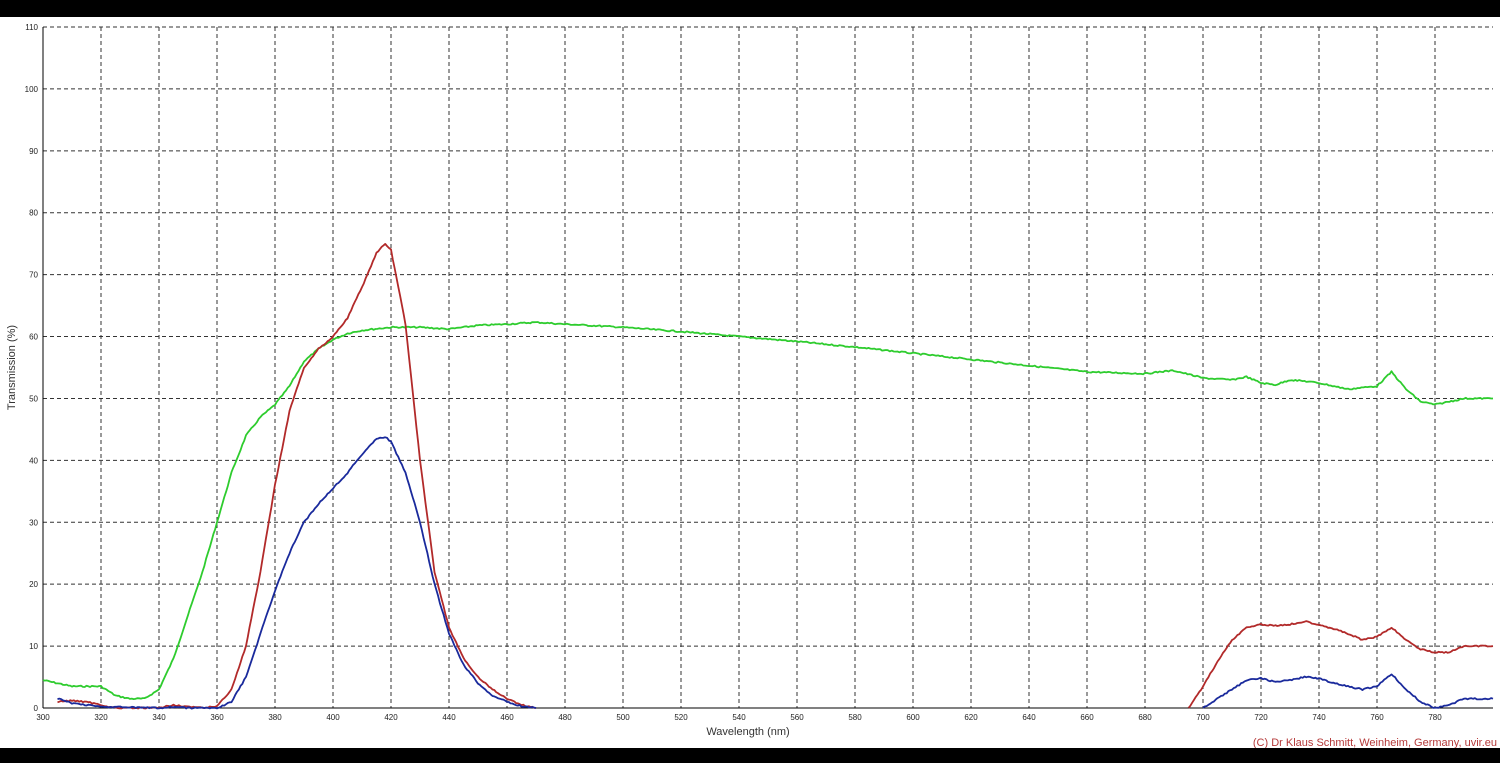 The height and width of the screenshot is (763, 1500). Describe the element at coordinates (33, 151) in the screenshot. I see `y-tick-label: 90` at that location.